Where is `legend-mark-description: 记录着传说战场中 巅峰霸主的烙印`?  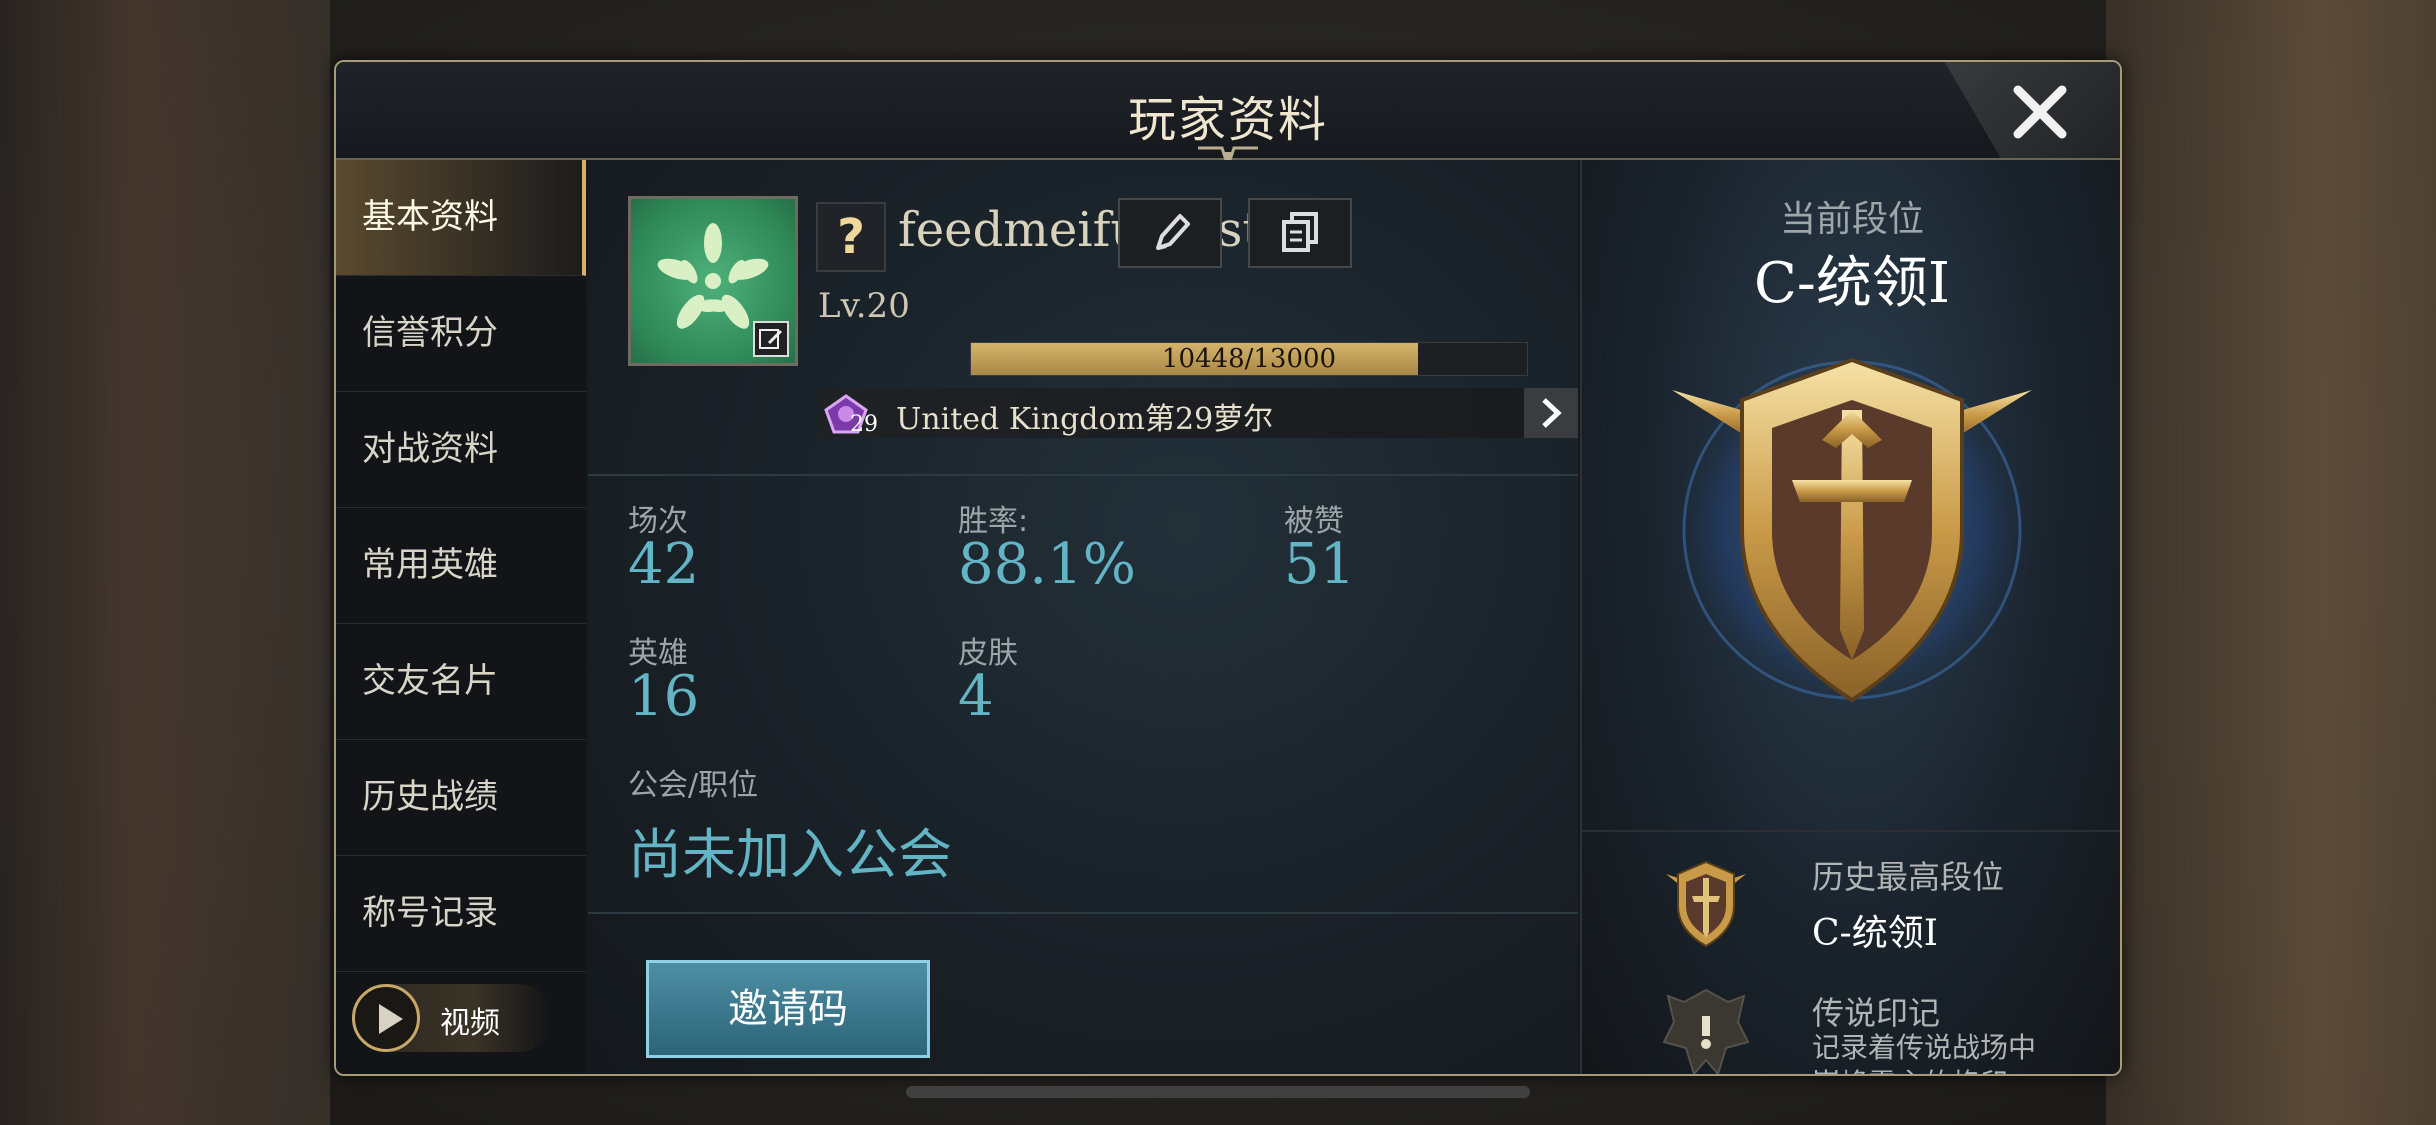
legend-mark-description: 记录着传说战场中 巅峰霸主的烙印 is located at coordinates (1962, 1052).